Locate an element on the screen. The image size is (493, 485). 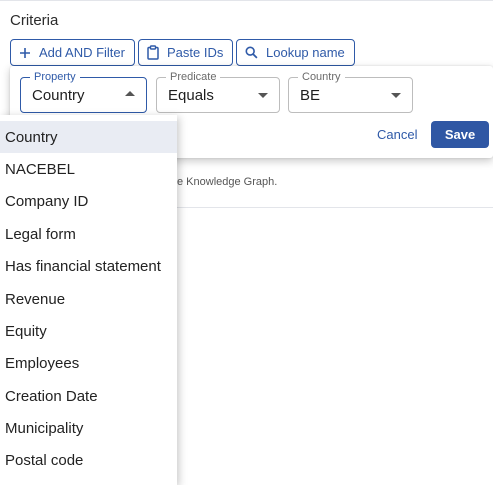
country-select: Country BE is located at coordinates (350, 92).